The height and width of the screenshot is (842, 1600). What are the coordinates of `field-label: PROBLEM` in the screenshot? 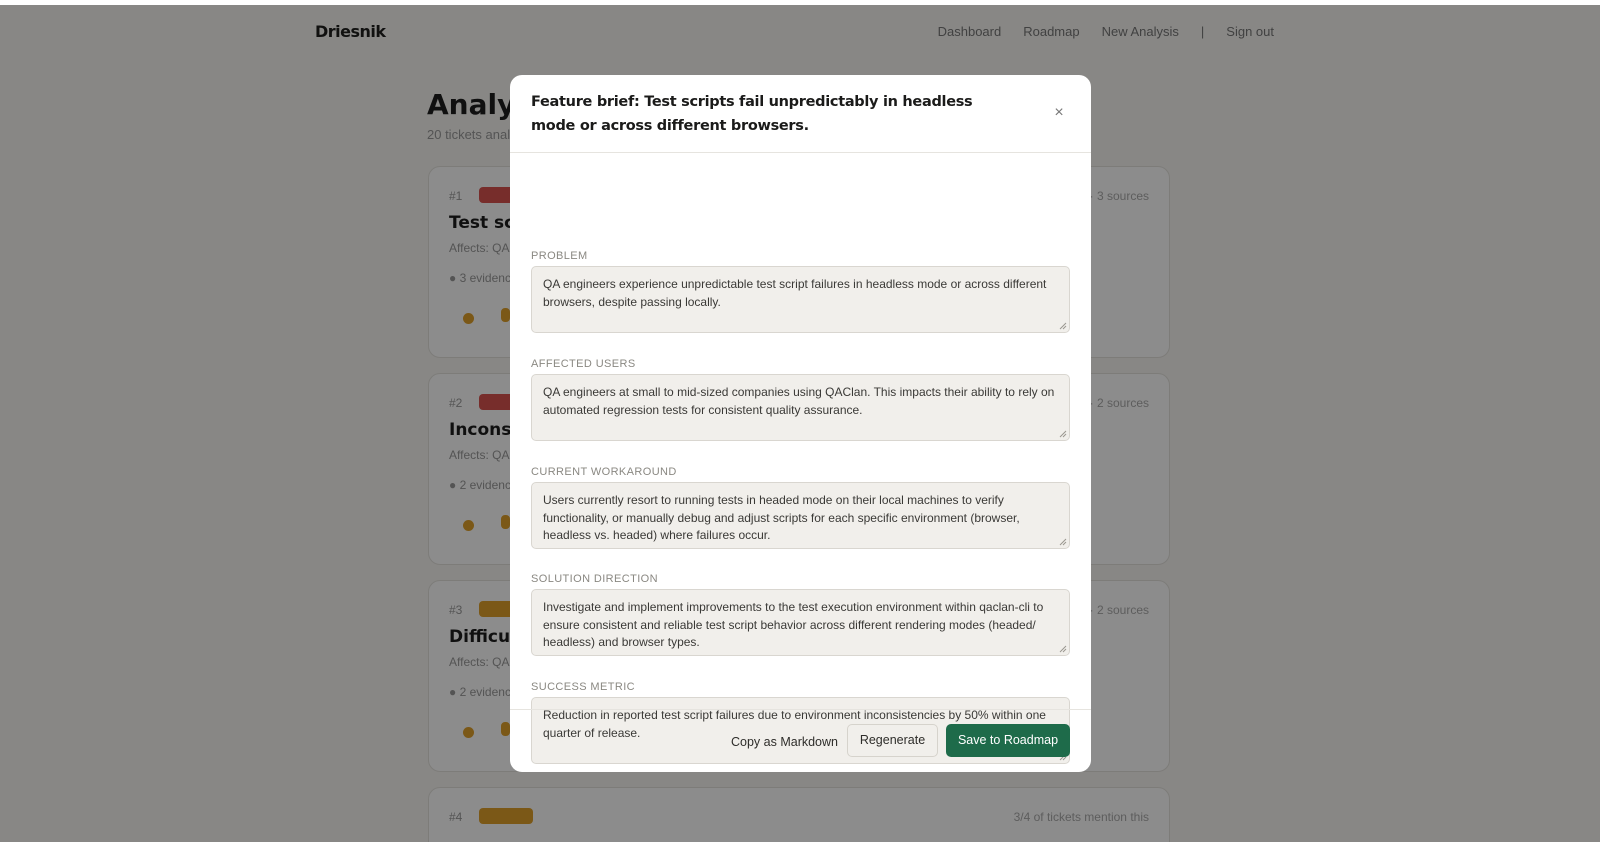 It's located at (559, 256).